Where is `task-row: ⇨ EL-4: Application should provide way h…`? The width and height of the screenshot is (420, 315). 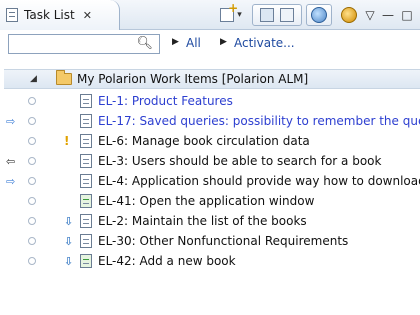
task-row: ⇨ EL-4: Application should provide way h… is located at coordinates (210, 181).